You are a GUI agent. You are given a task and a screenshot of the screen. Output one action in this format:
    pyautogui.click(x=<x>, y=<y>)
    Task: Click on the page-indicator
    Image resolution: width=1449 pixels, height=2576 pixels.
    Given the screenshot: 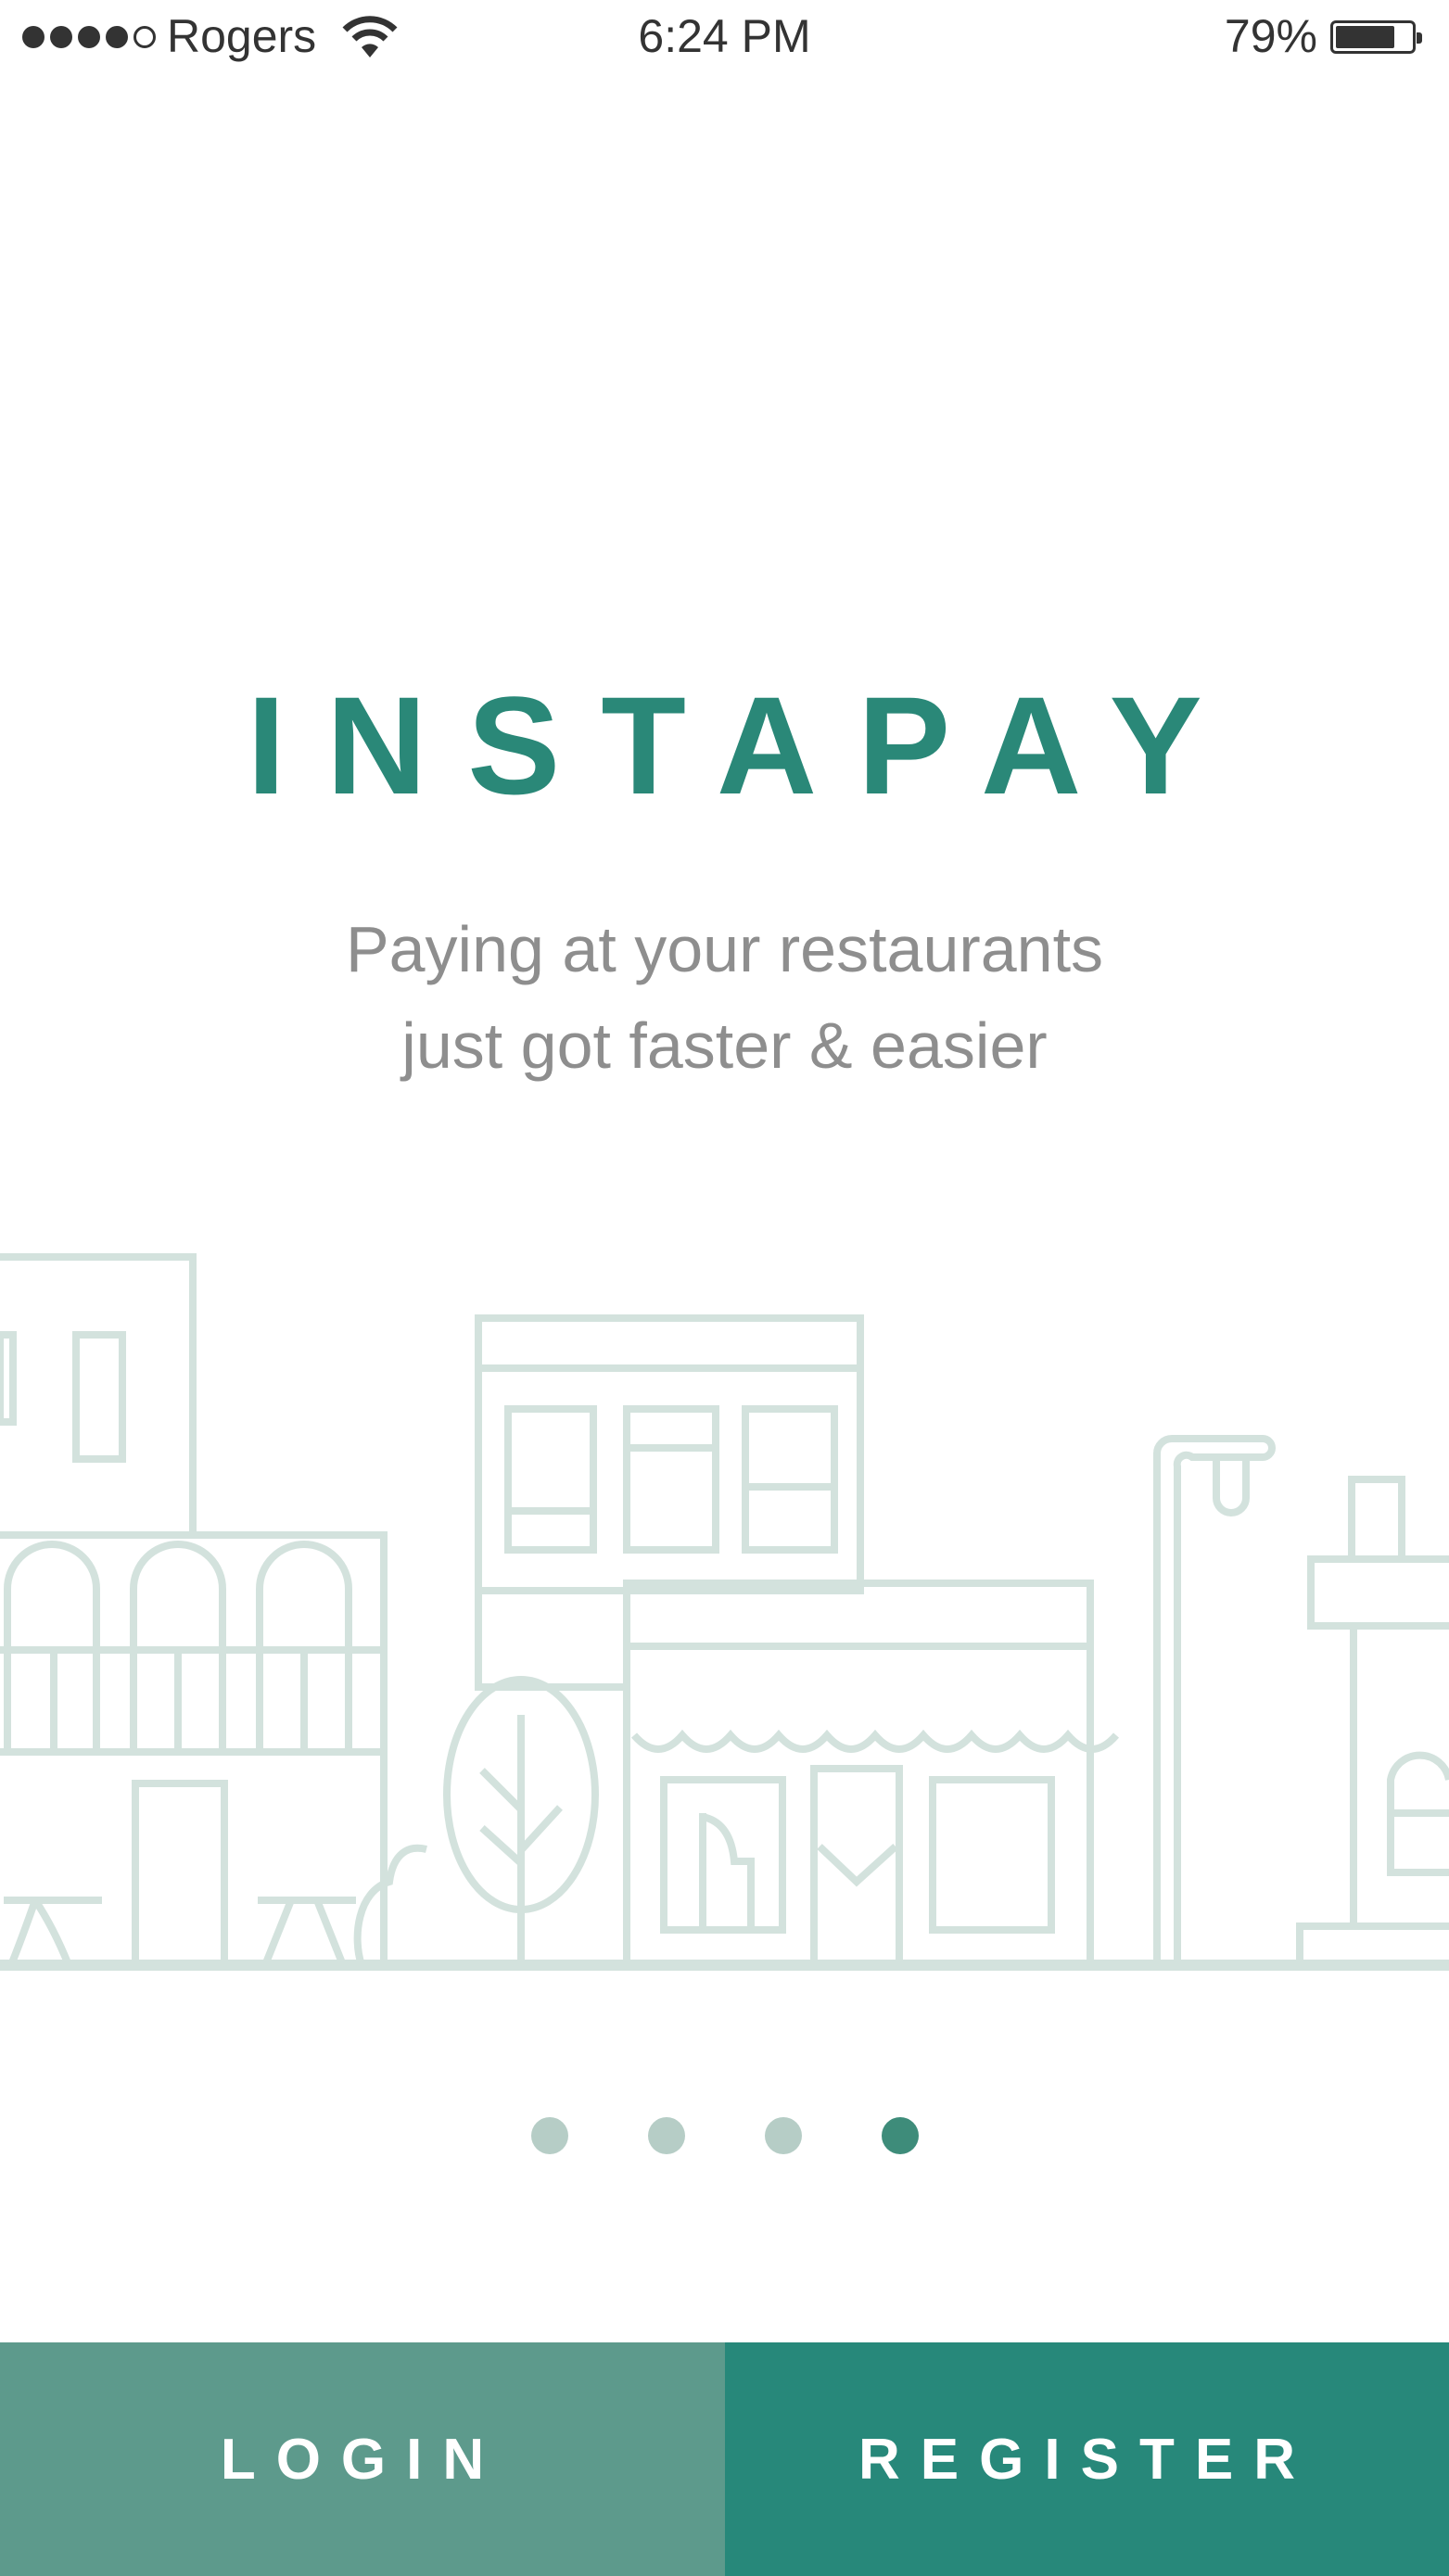 What is the action you would take?
    pyautogui.click(x=724, y=2135)
    